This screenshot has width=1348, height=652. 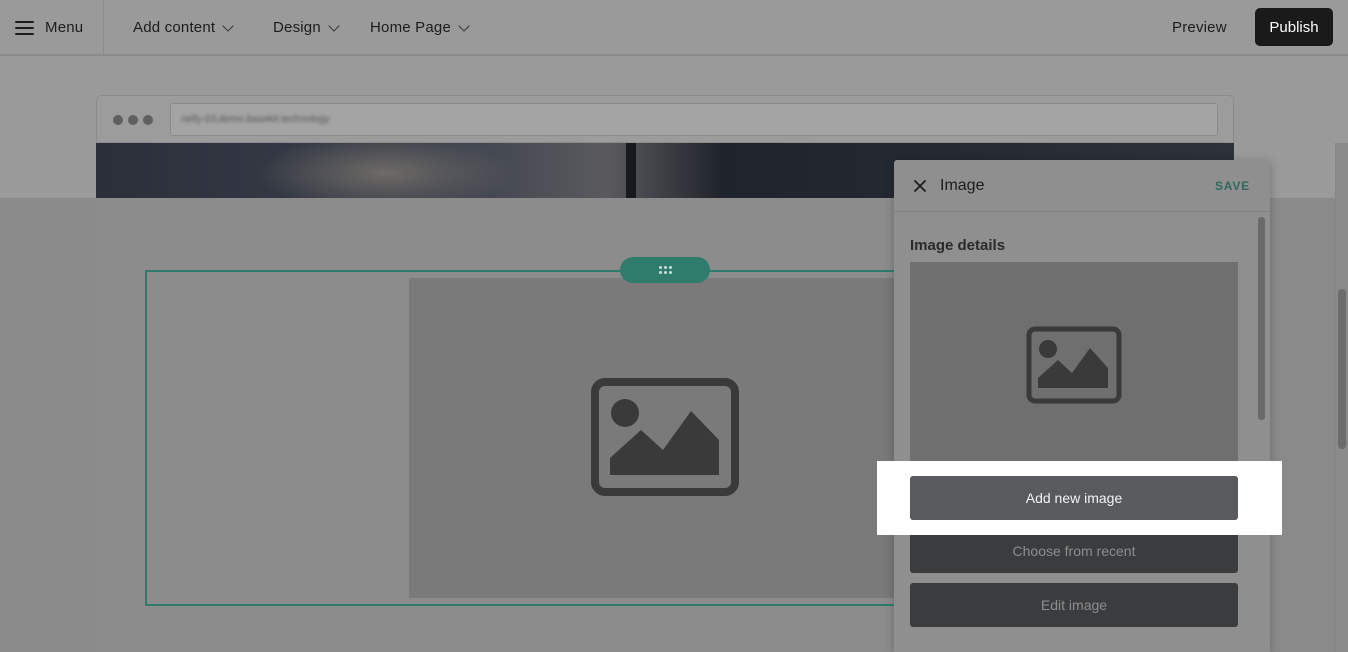 What do you see at coordinates (1074, 498) in the screenshot?
I see `add-new-image-button: Add new image` at bounding box center [1074, 498].